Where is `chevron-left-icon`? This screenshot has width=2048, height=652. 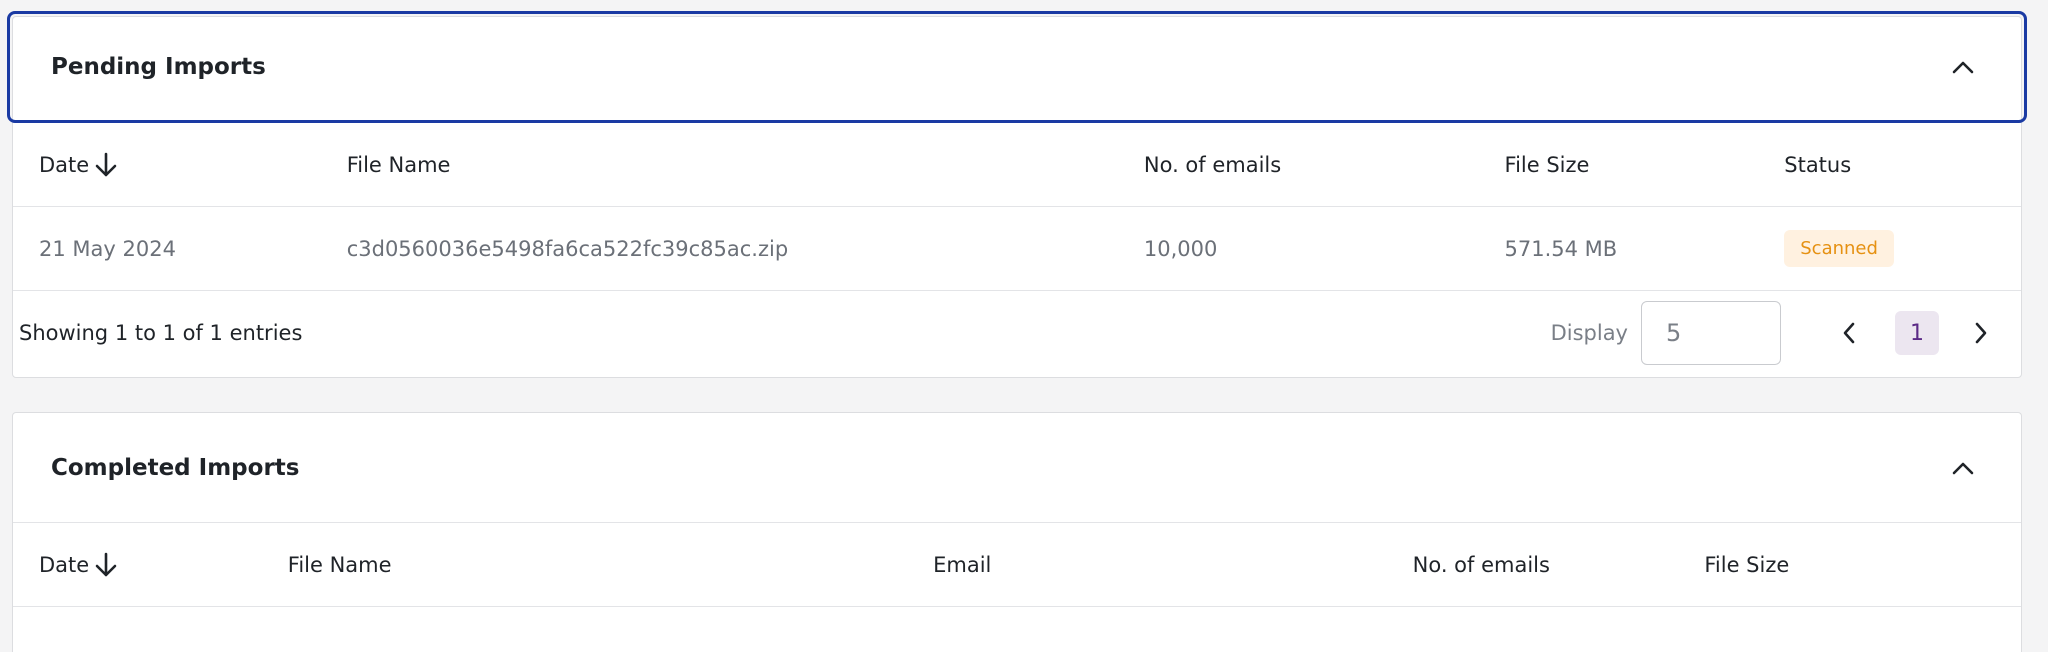 chevron-left-icon is located at coordinates (1849, 333).